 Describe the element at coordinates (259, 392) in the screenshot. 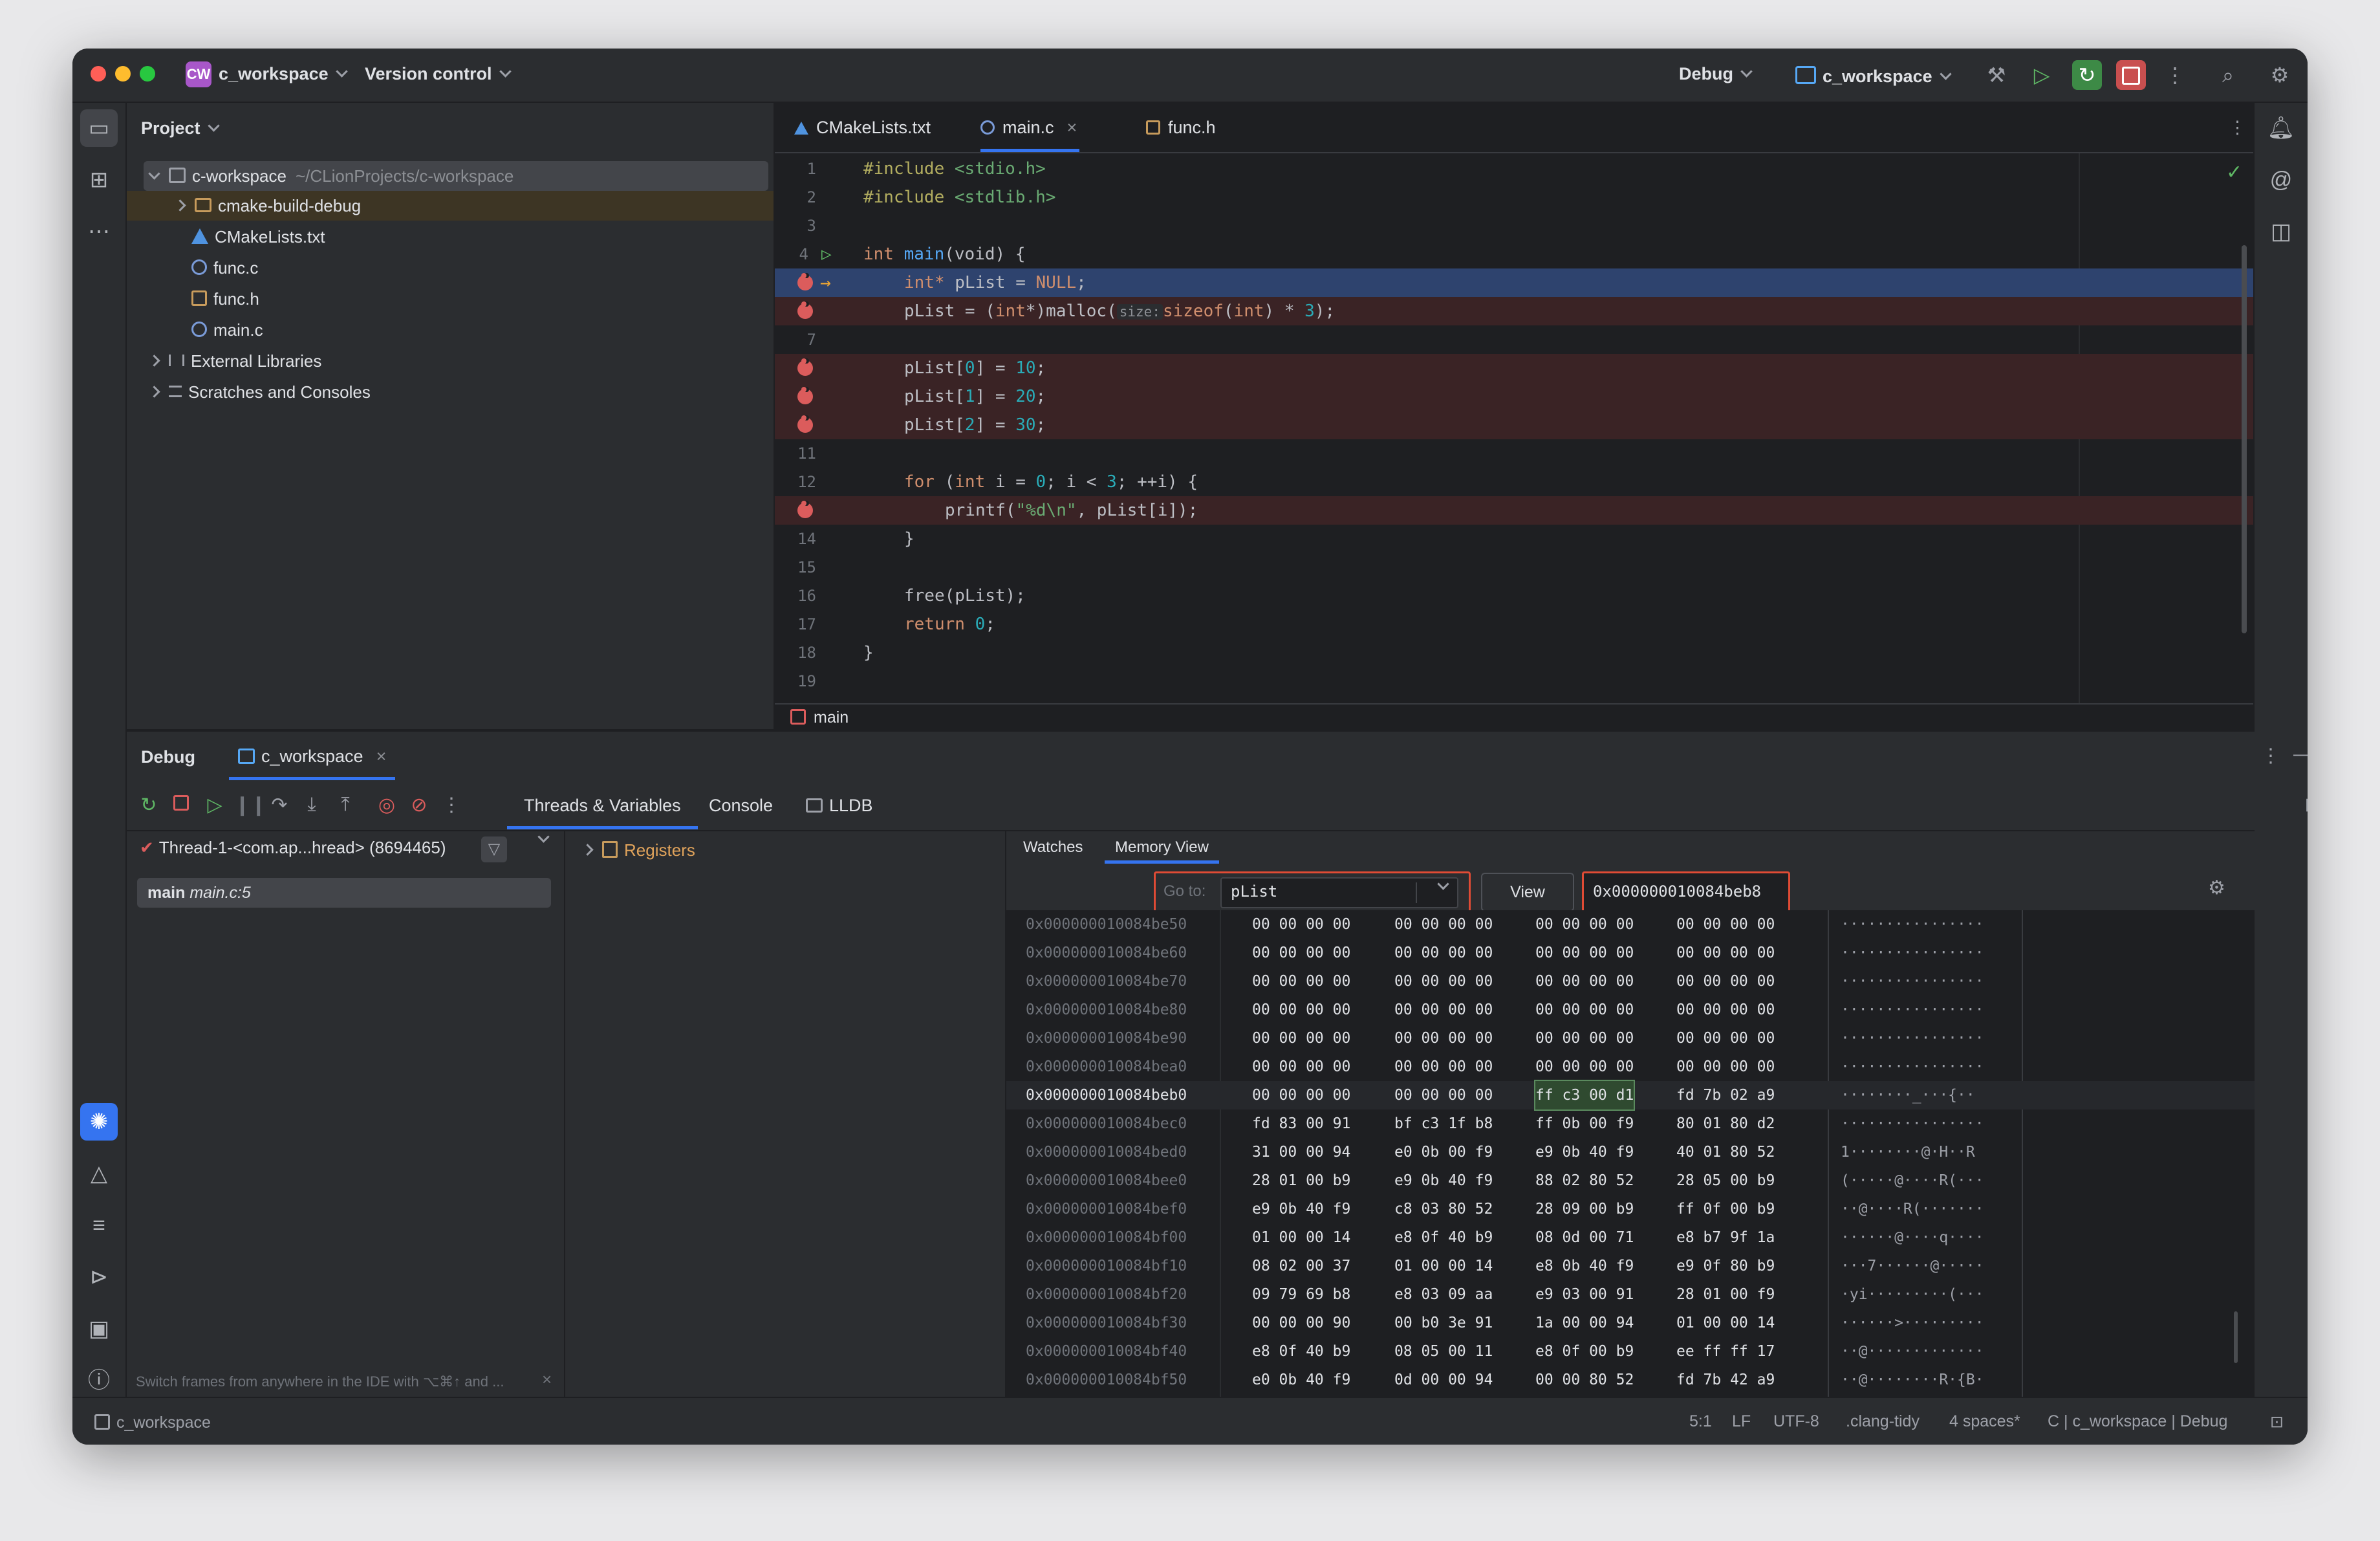

I see `tree-item-scratches: Scratches and Consoles` at that location.